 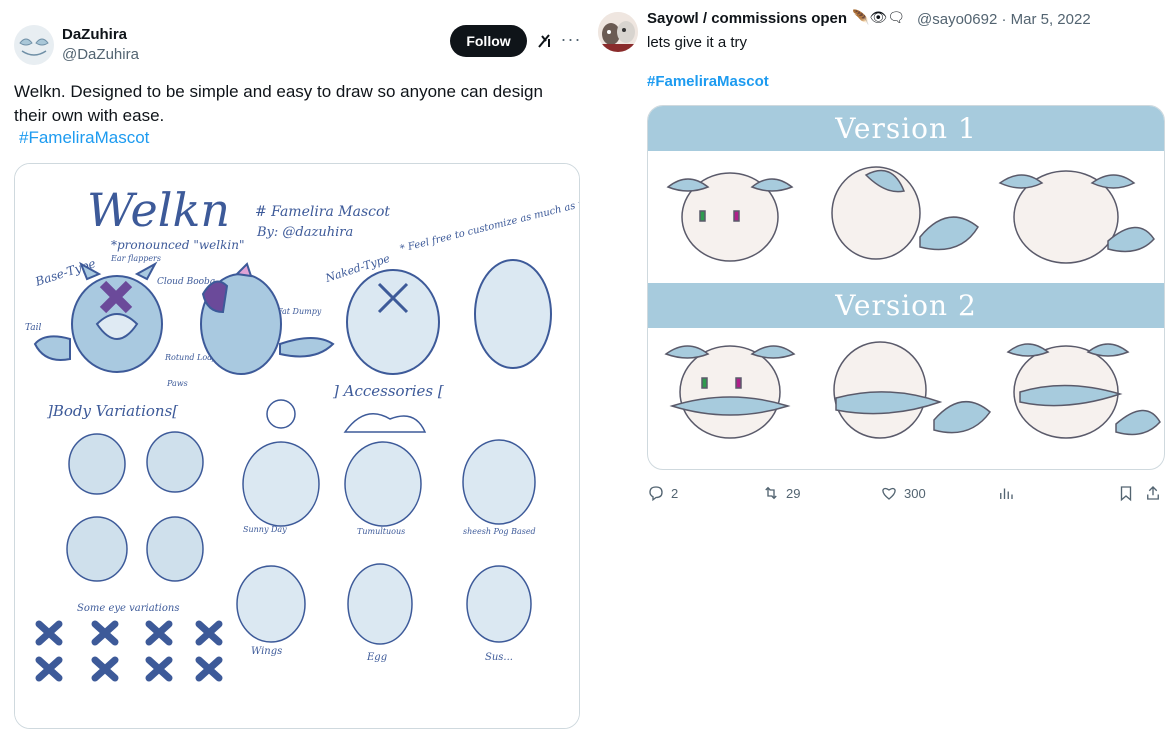 I want to click on author-name: DaZuhira, so click(x=94, y=34).